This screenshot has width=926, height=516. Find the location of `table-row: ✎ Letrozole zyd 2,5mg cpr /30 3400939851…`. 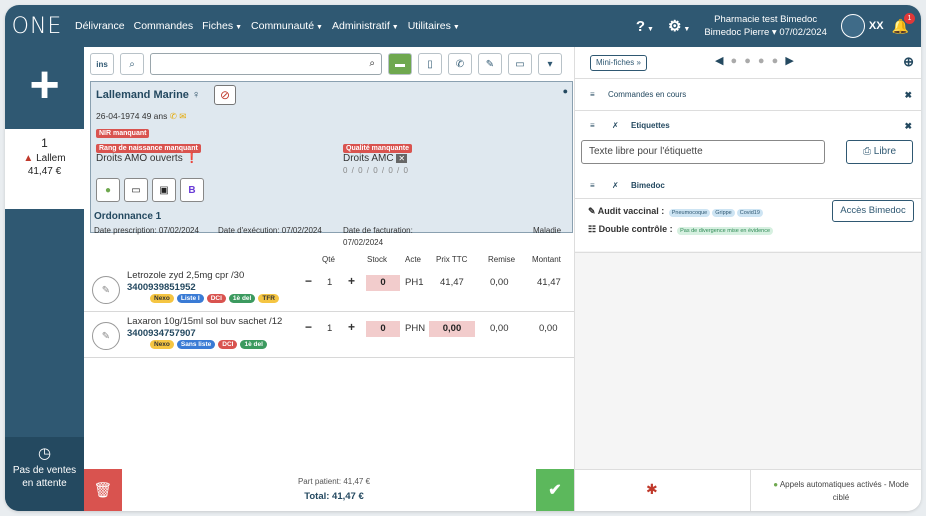

table-row: ✎ Letrozole zyd 2,5mg cpr /30 3400939851… is located at coordinates (329, 289).